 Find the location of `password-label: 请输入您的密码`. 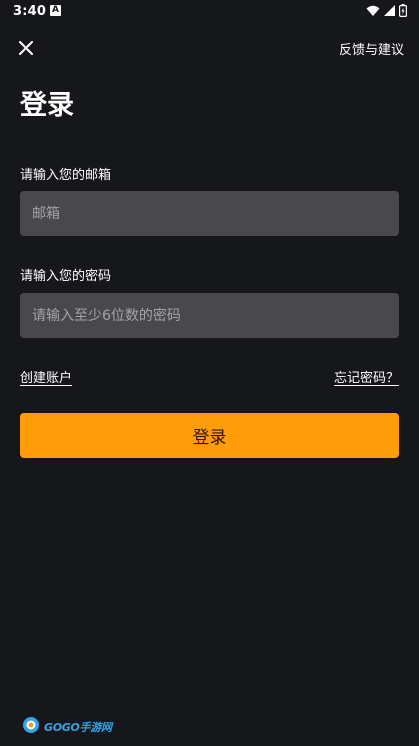

password-label: 请输入您的密码 is located at coordinates (66, 276).